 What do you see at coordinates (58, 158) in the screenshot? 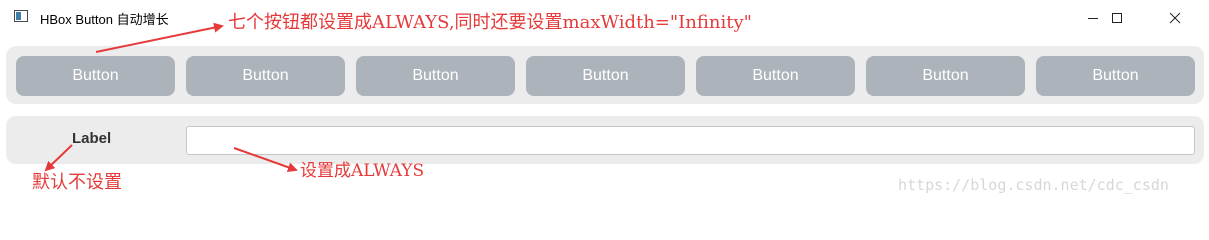
I see `arrow-to-label-note` at bounding box center [58, 158].